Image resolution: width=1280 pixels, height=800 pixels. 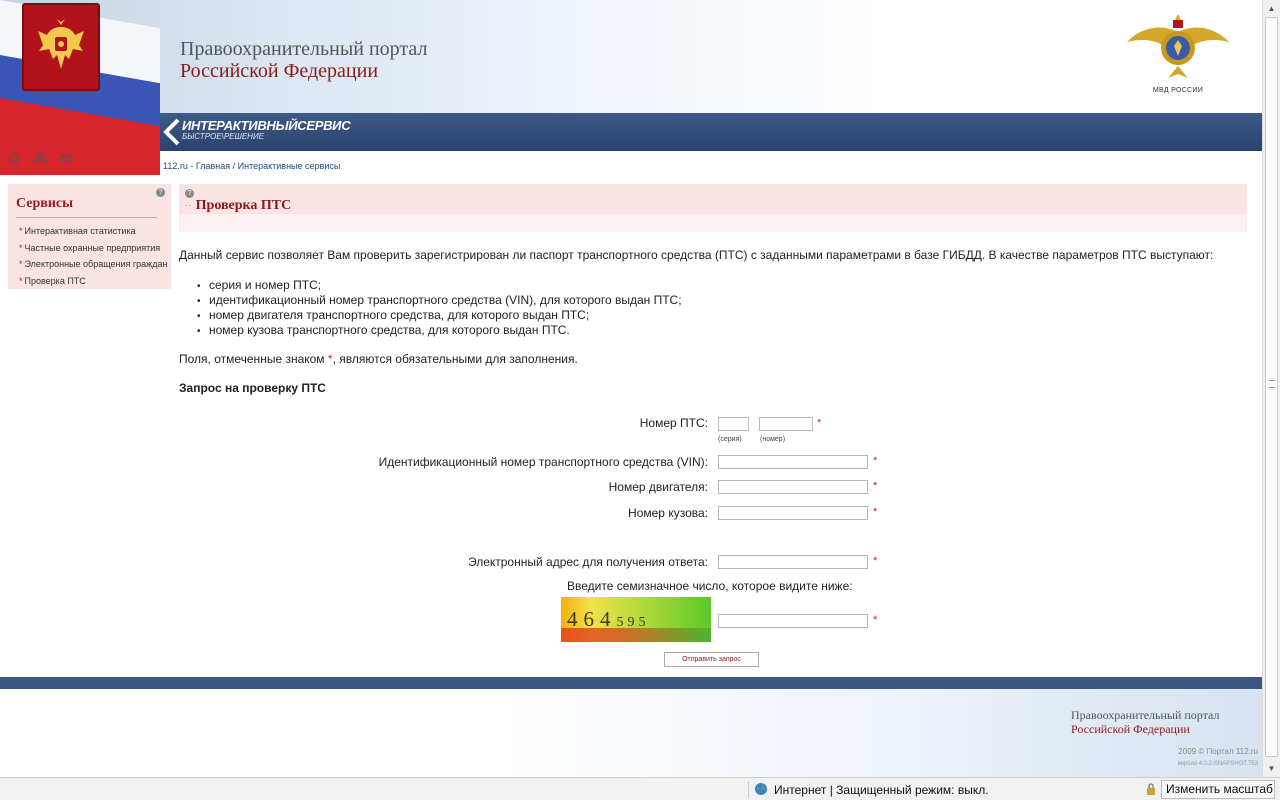 What do you see at coordinates (455, 359) in the screenshot?
I see `required-note-text: , являются обязательными для заполнения.` at bounding box center [455, 359].